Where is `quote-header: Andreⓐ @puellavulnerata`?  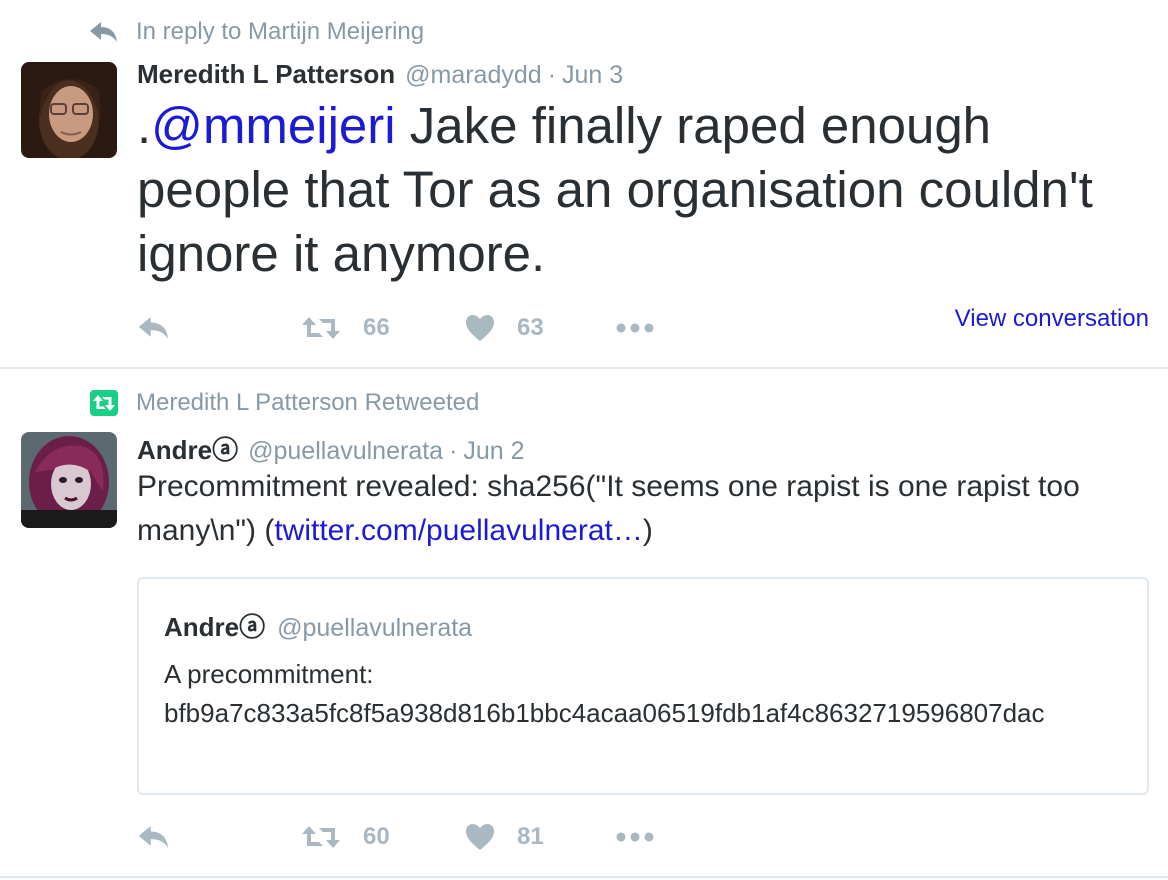
quote-header: Andreⓐ @puellavulnerata is located at coordinates (318, 625).